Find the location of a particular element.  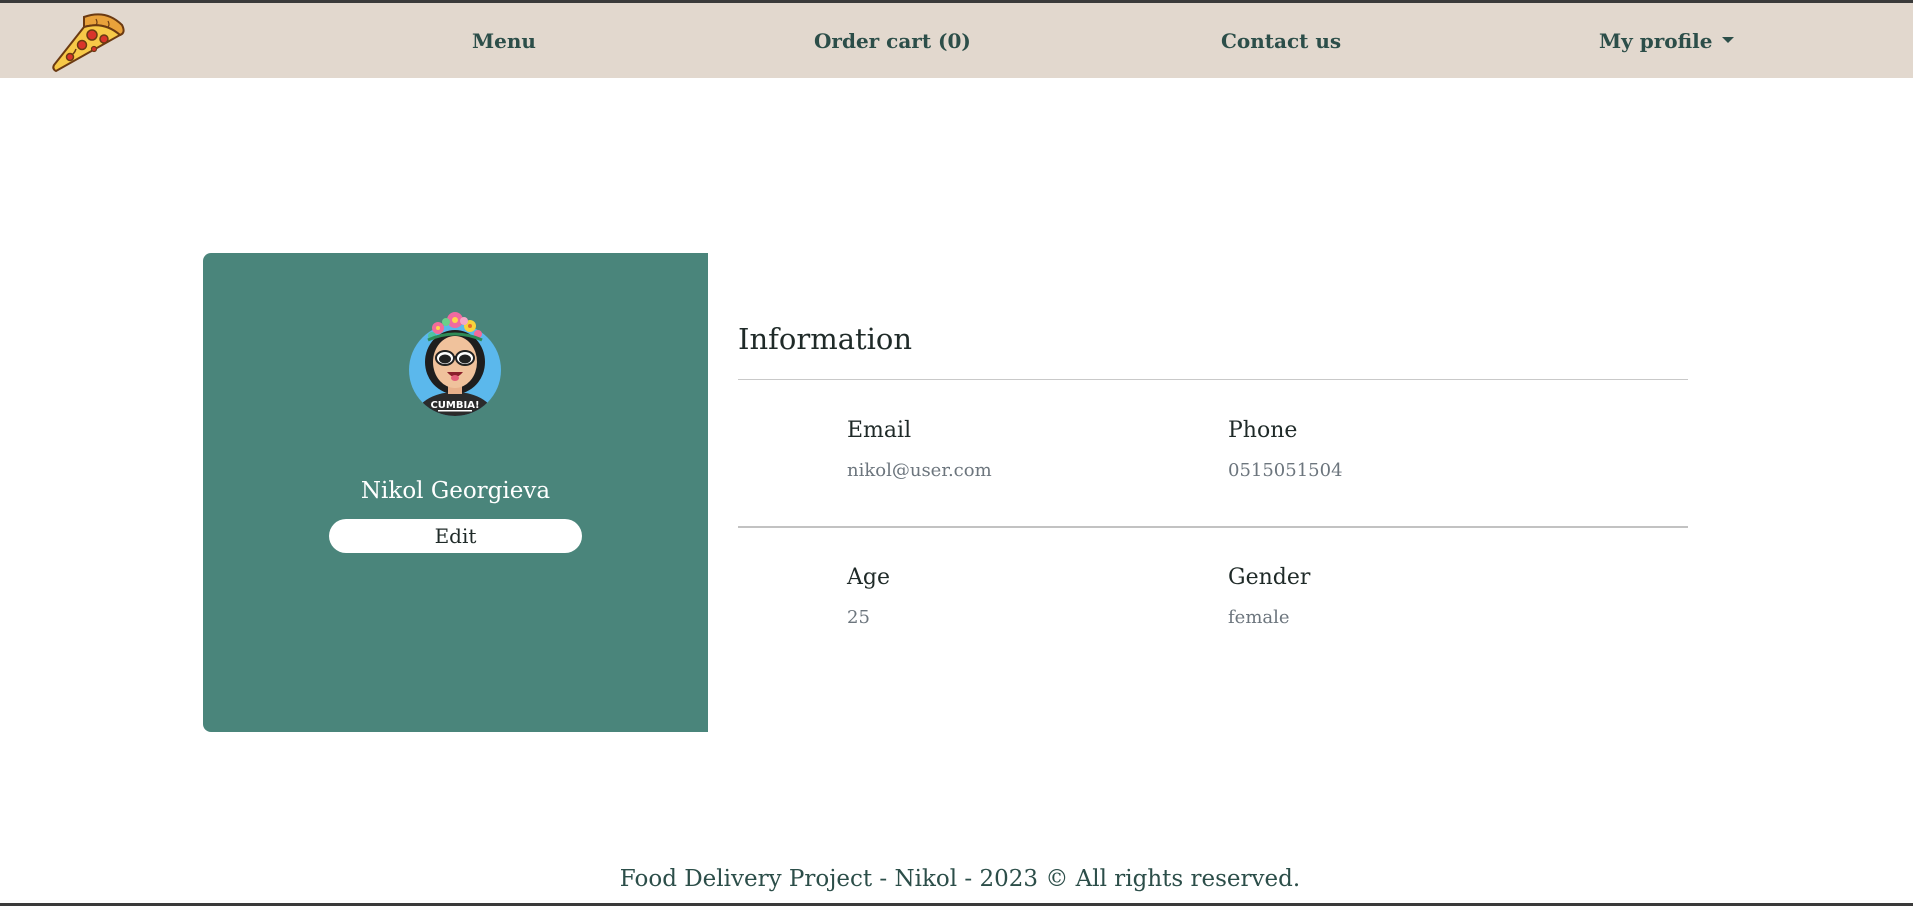

information-heading: Information is located at coordinates (825, 339).